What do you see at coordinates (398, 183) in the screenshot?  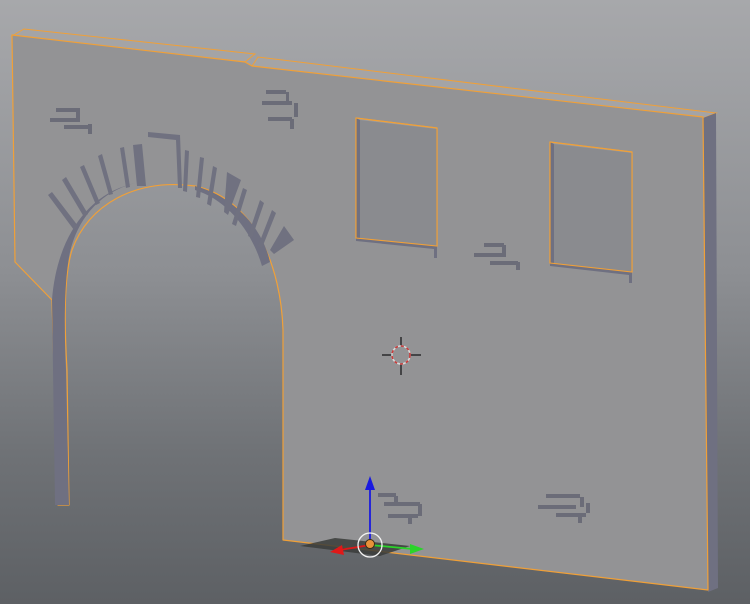 I see `window-left-opening` at bounding box center [398, 183].